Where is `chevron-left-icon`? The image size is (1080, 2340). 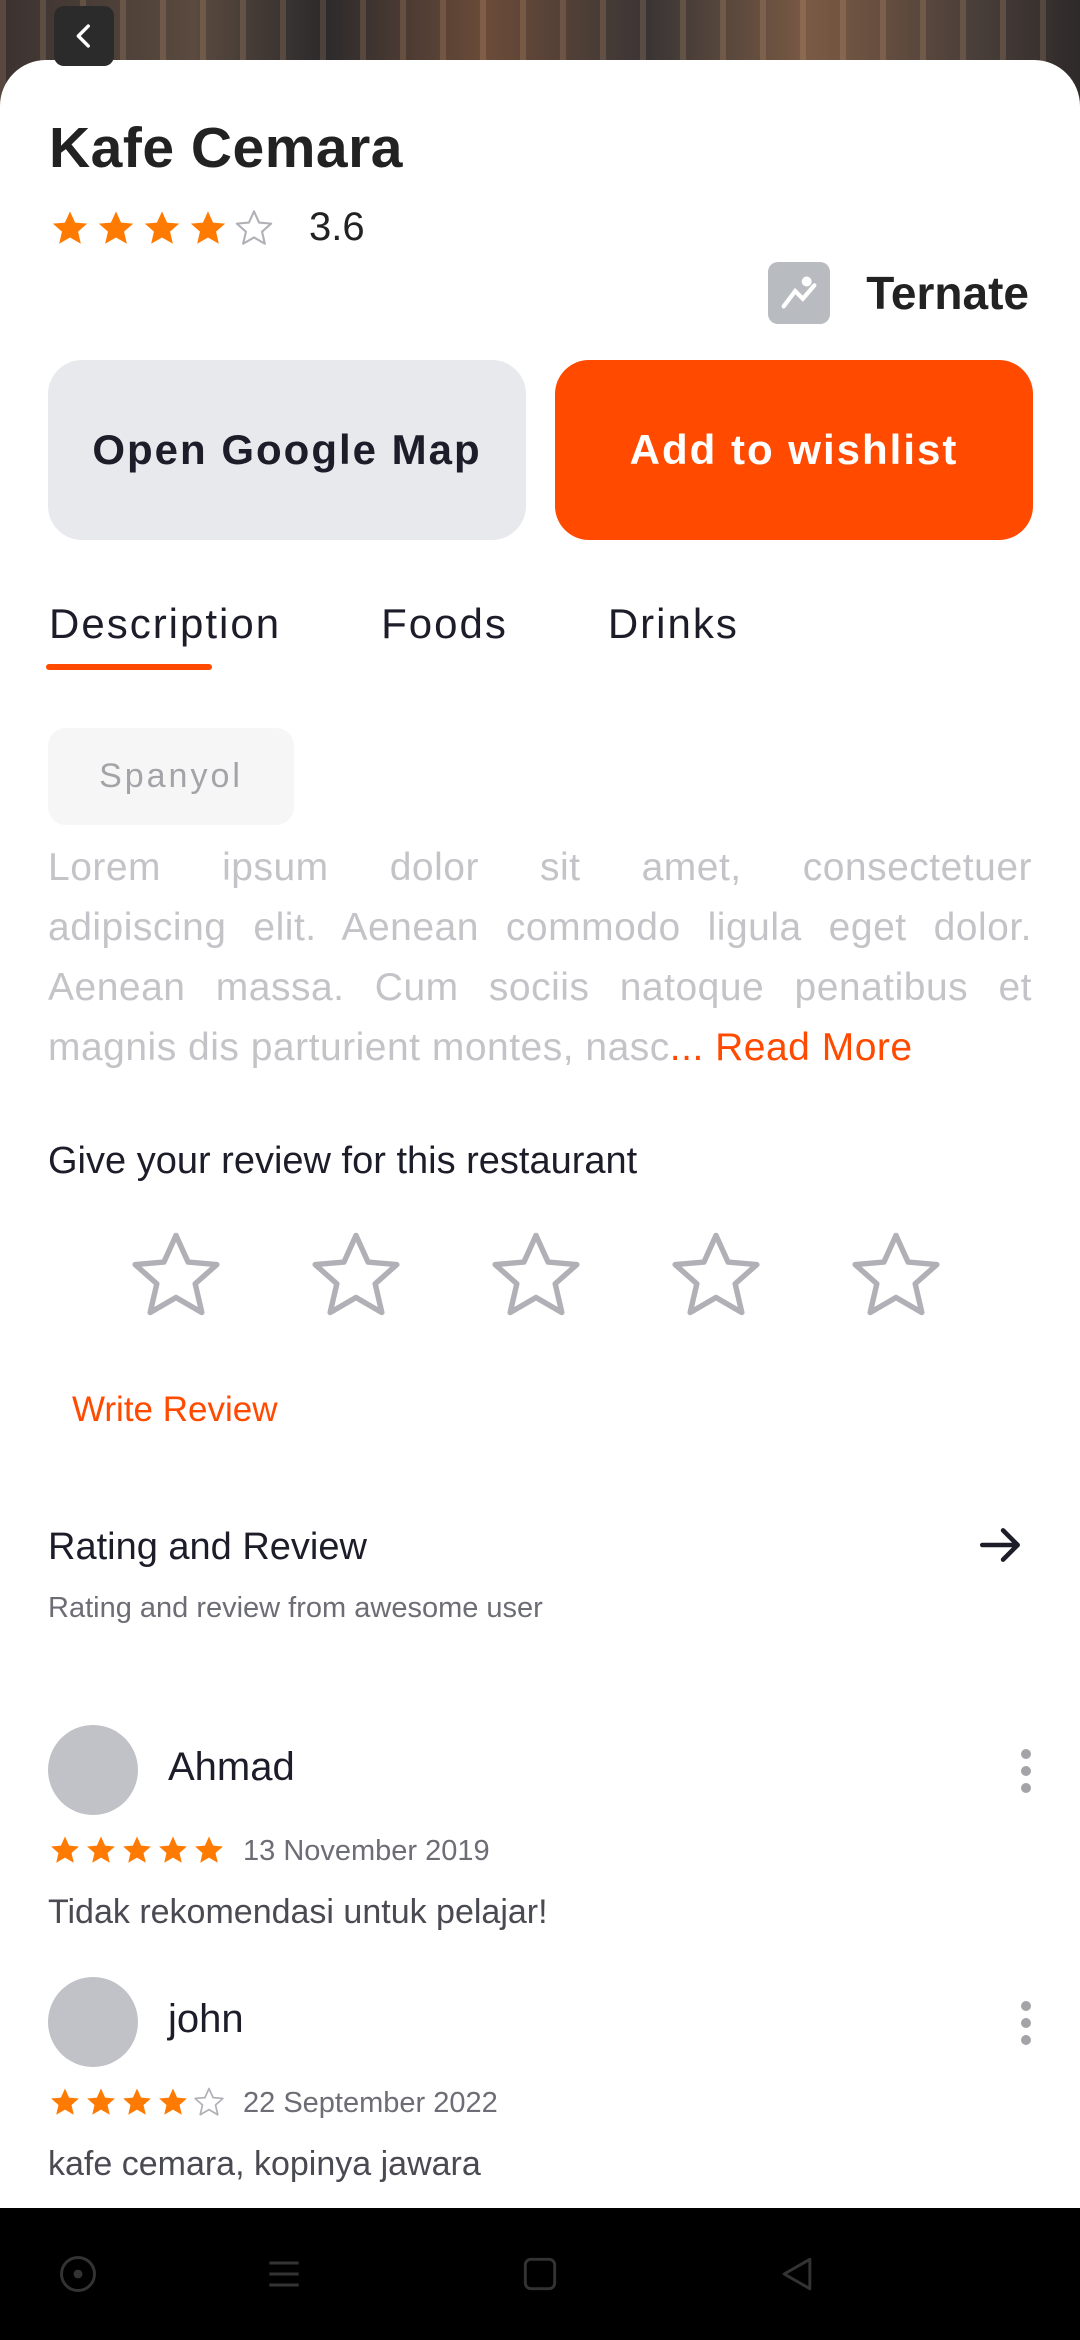
chevron-left-icon is located at coordinates (83, 36).